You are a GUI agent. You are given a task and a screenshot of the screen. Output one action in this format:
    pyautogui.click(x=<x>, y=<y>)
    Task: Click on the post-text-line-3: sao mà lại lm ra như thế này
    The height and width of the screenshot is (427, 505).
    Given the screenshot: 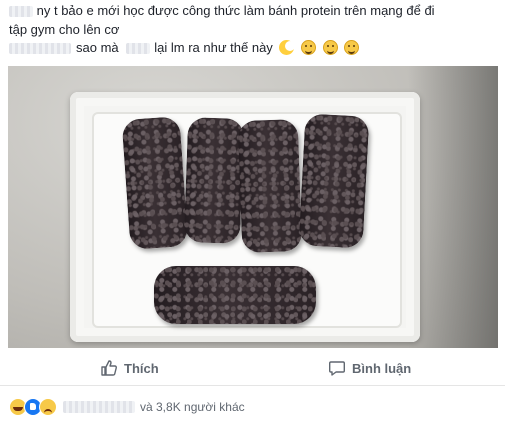 What is the action you would take?
    pyautogui.click(x=184, y=47)
    